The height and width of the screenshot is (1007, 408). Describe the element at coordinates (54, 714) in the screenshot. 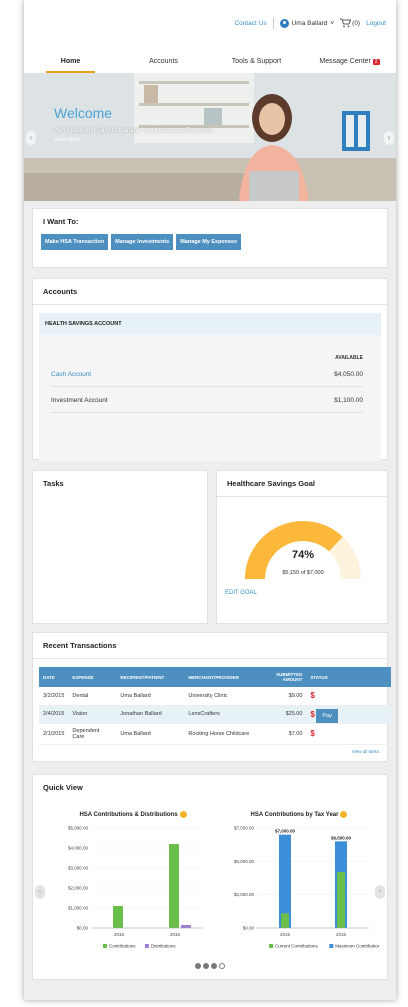

I see `tx-date: 2/4/2015` at that location.